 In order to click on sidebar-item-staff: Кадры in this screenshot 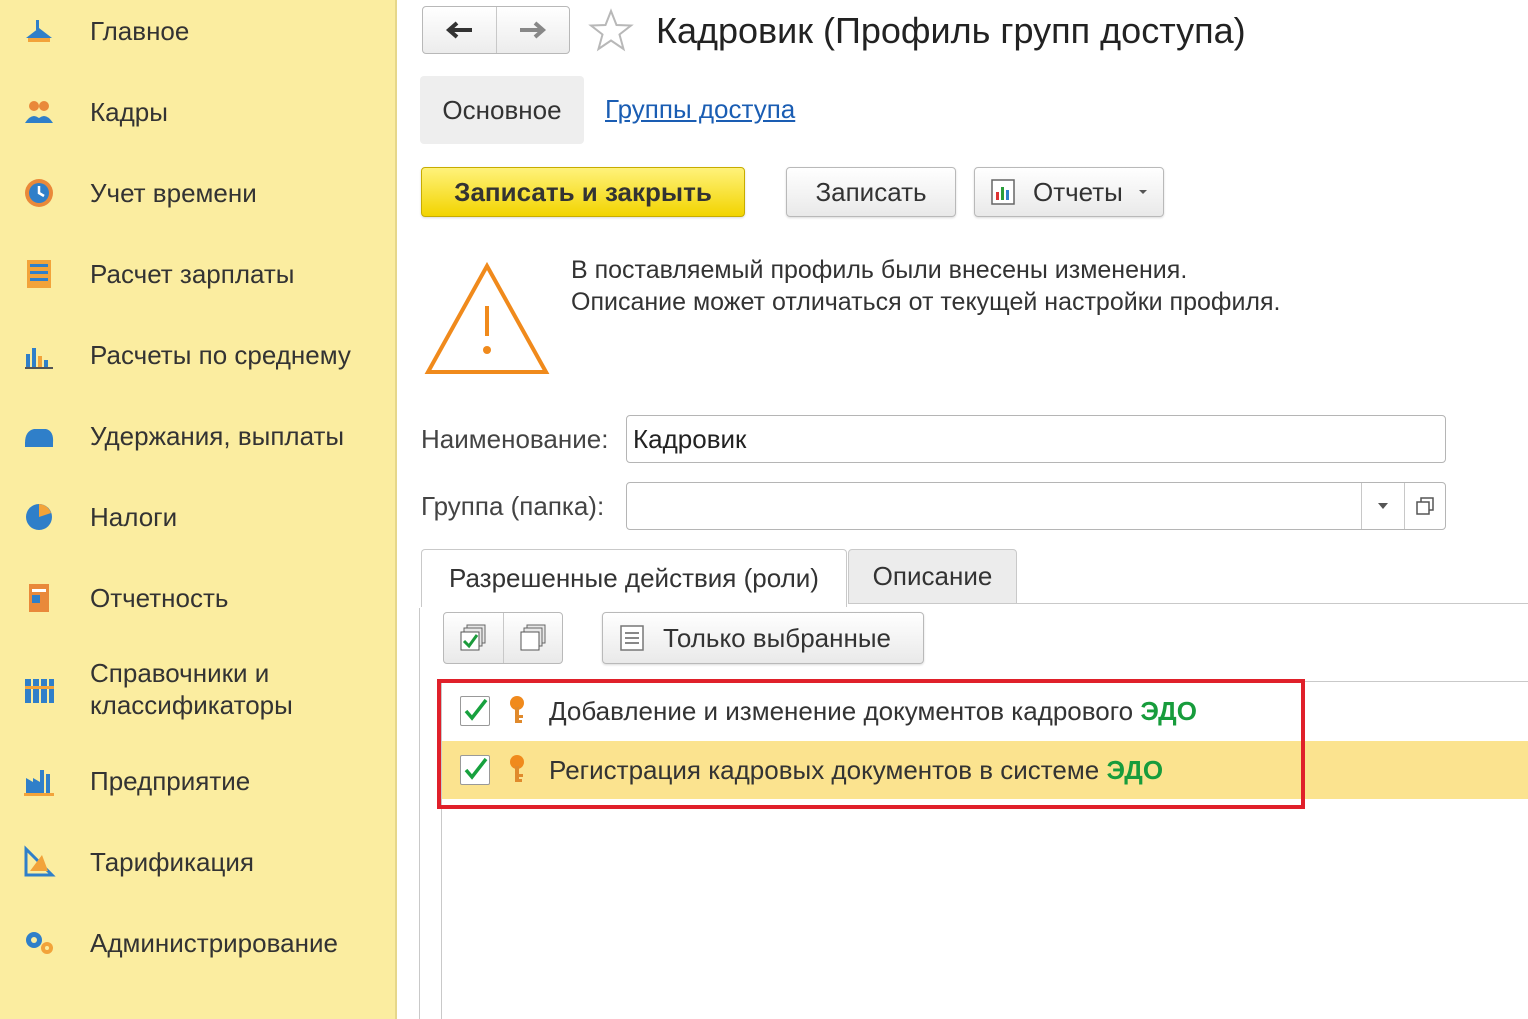, I will do `click(197, 112)`.